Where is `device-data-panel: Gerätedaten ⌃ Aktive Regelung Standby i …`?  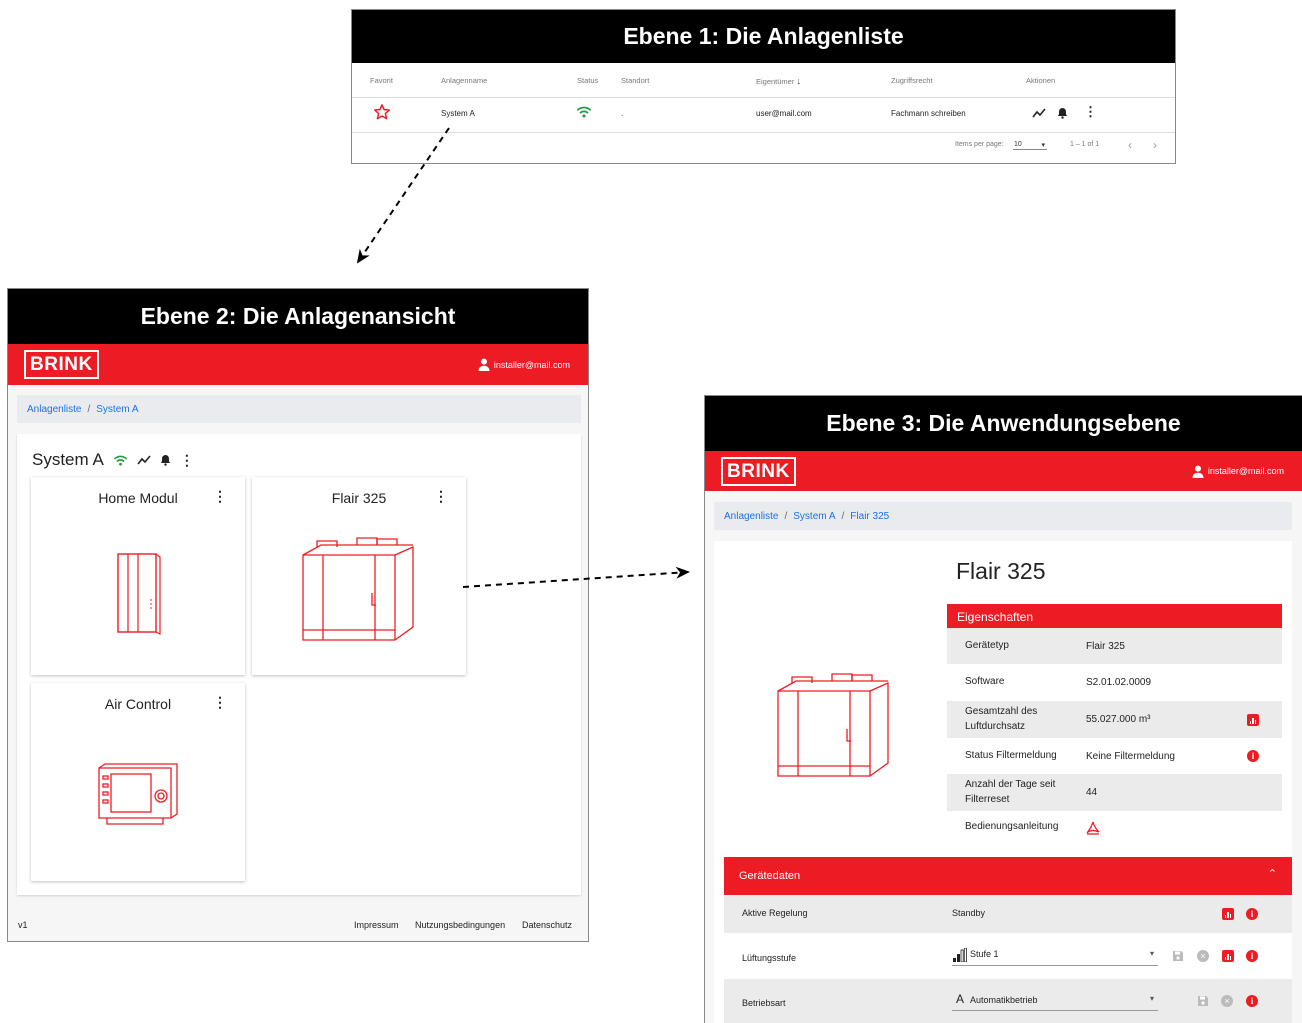
device-data-panel: Gerätedaten ⌃ Aktive Regelung Standby i … is located at coordinates (1008, 940).